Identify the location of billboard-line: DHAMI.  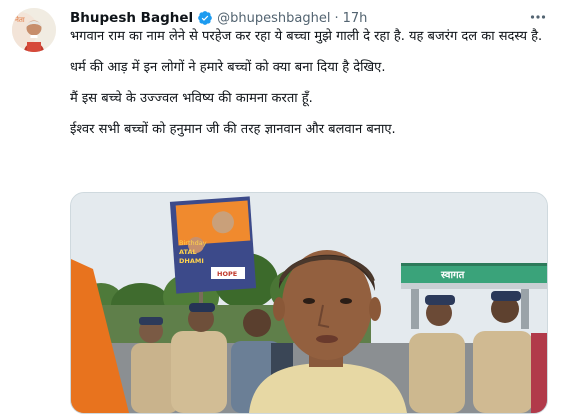
(191, 261).